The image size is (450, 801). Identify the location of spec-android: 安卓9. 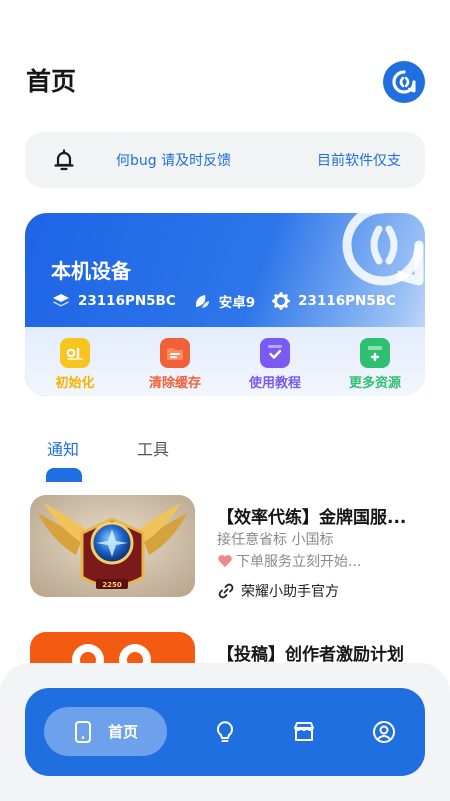
(224, 301).